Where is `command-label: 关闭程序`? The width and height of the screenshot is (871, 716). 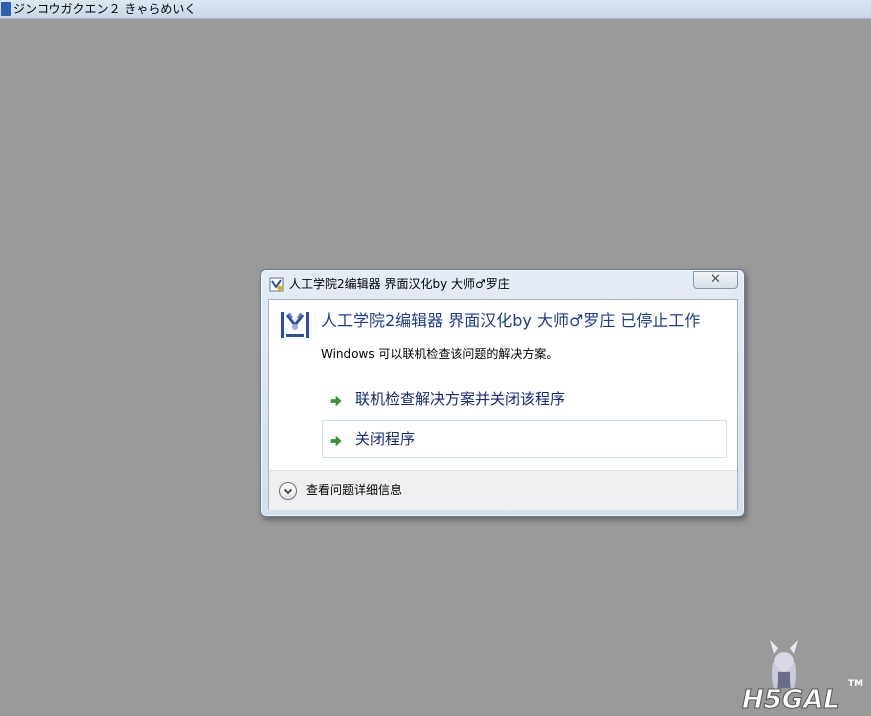 command-label: 关闭程序 is located at coordinates (385, 439).